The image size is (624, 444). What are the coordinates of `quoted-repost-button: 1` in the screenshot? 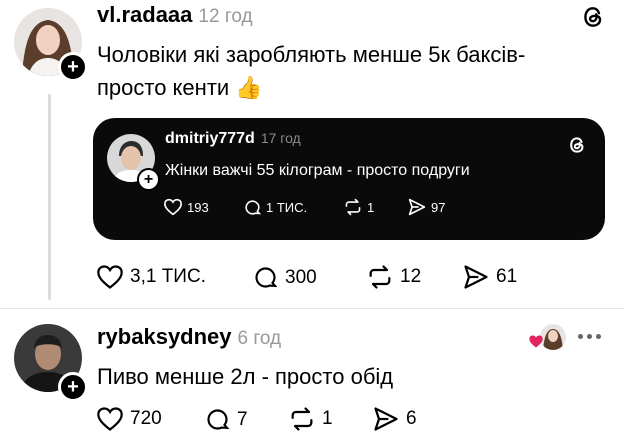 It's located at (358, 207).